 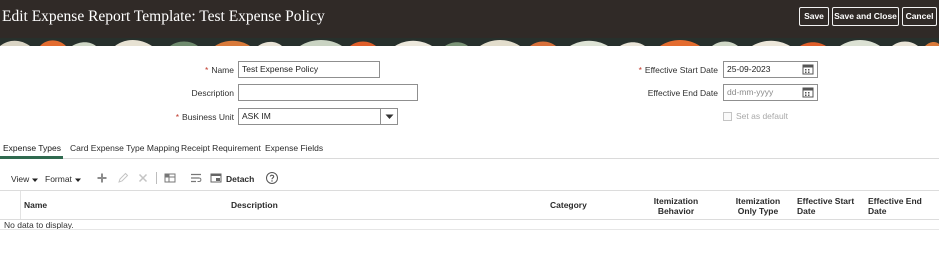 I want to click on delete-icon, so click(x=143, y=178).